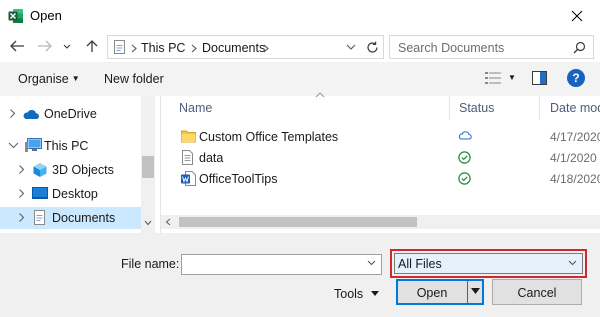  I want to click on search-icon, so click(579, 47).